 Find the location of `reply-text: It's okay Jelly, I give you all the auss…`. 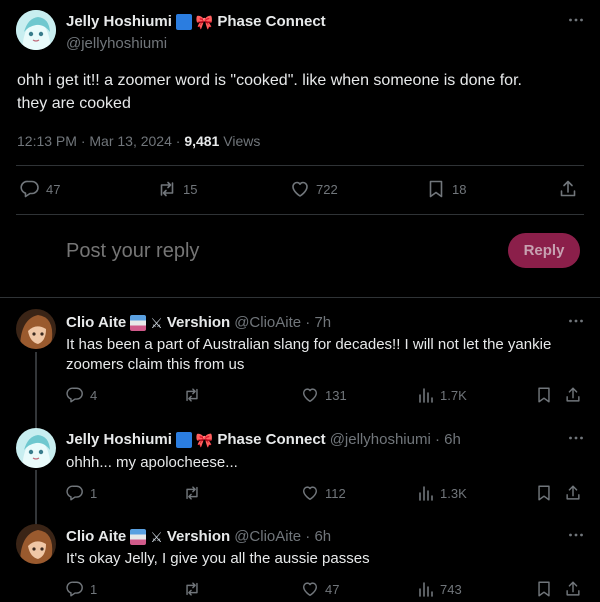

reply-text: It's okay Jelly, I give you all the auss… is located at coordinates (218, 559).